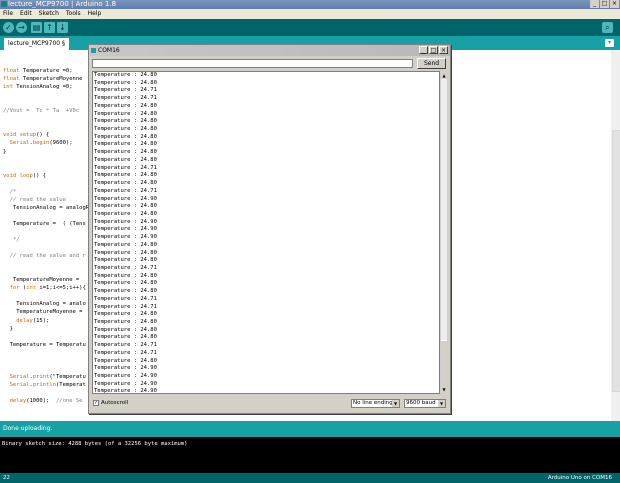 Image resolution: width=620 pixels, height=483 pixels. What do you see at coordinates (93, 50) in the screenshot?
I see `serial-monitor-icon-small` at bounding box center [93, 50].